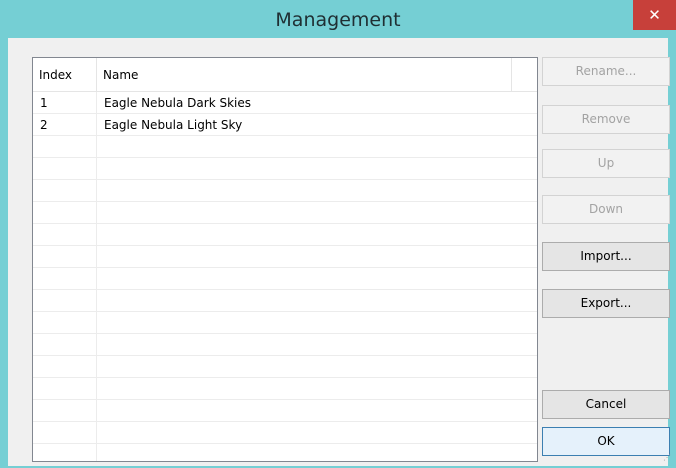 The width and height of the screenshot is (676, 468). What do you see at coordinates (285, 125) in the screenshot?
I see `list-item: 2 Eagle Nebula Light Sky` at bounding box center [285, 125].